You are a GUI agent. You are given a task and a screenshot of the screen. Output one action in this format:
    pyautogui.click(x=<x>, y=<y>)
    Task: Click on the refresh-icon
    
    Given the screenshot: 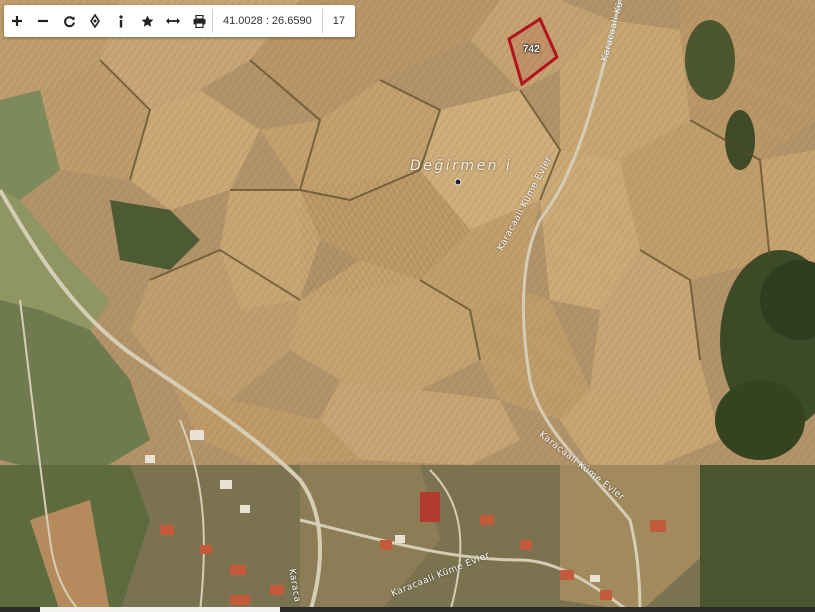 What is the action you would take?
    pyautogui.click(x=69, y=21)
    